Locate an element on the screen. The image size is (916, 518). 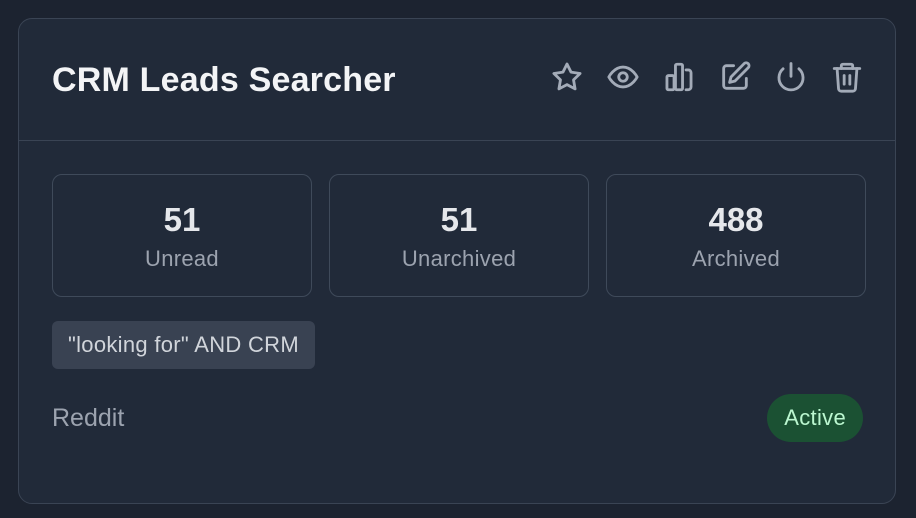
edit-button is located at coordinates (735, 77).